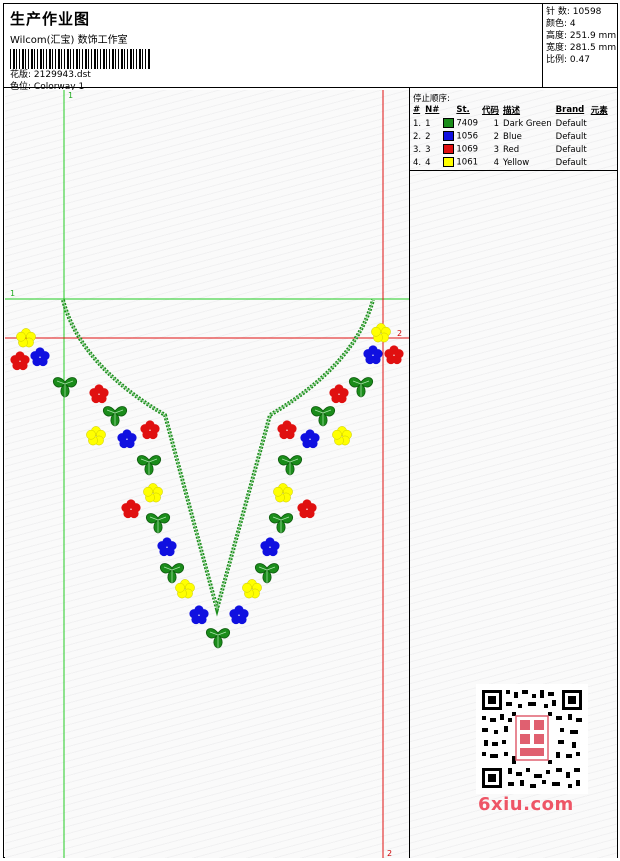 The height and width of the screenshot is (861, 620). Describe the element at coordinates (428, 162) in the screenshot. I see `needle-number: 4` at that location.